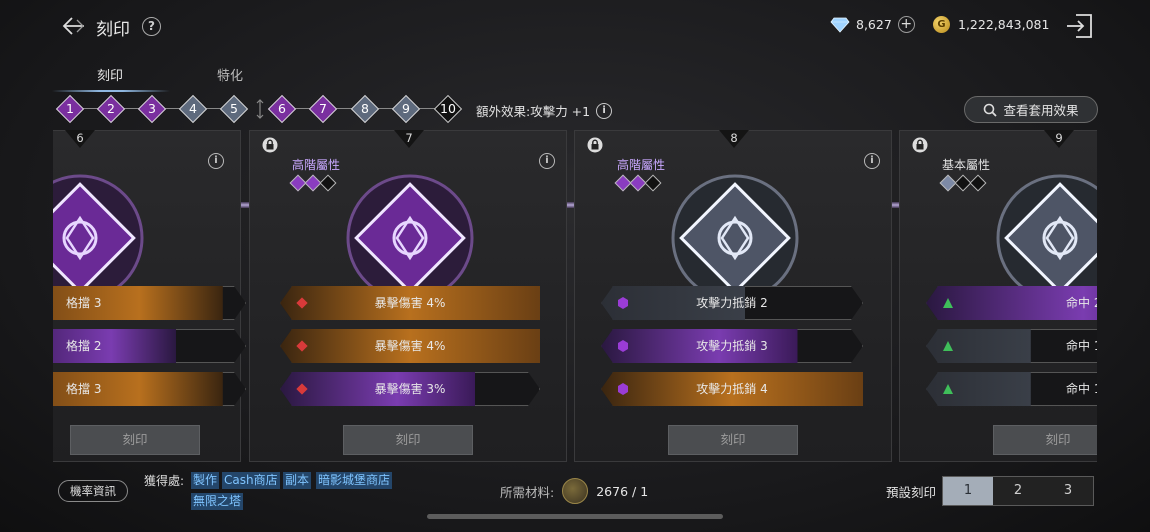 The width and height of the screenshot is (1150, 532). Describe the element at coordinates (448, 109) in the screenshot. I see `step-10: 10` at that location.